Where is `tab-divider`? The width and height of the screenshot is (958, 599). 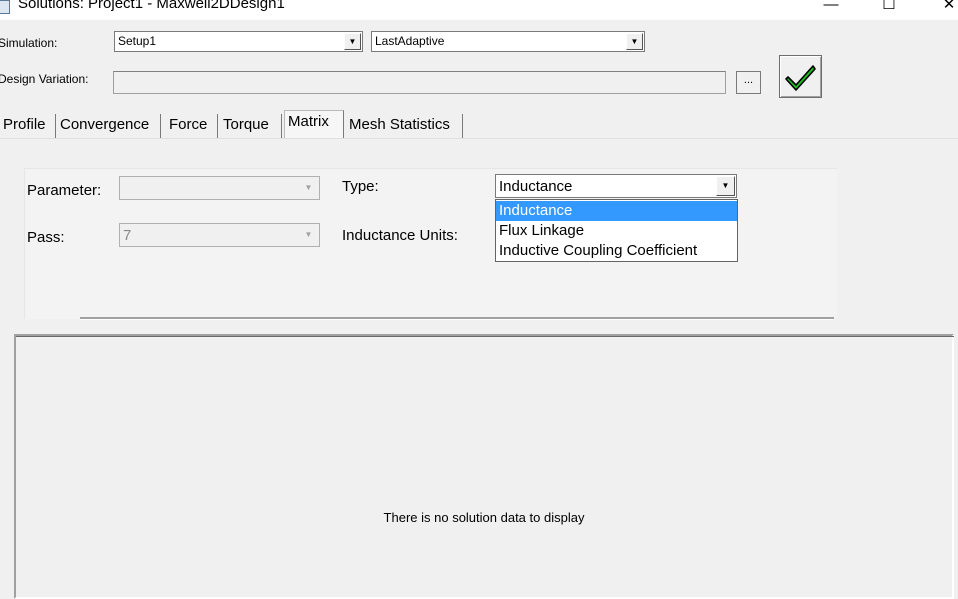 tab-divider is located at coordinates (479, 138).